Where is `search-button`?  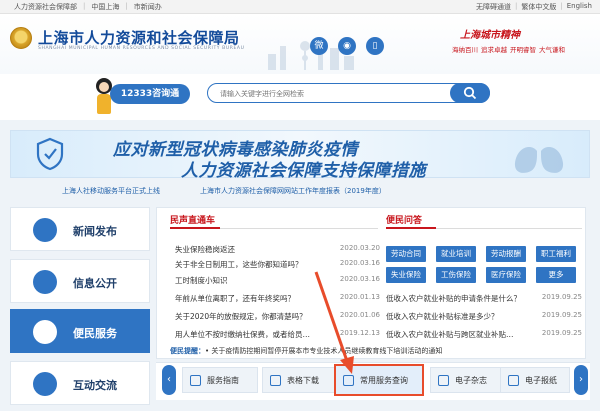
search-button is located at coordinates (470, 93).